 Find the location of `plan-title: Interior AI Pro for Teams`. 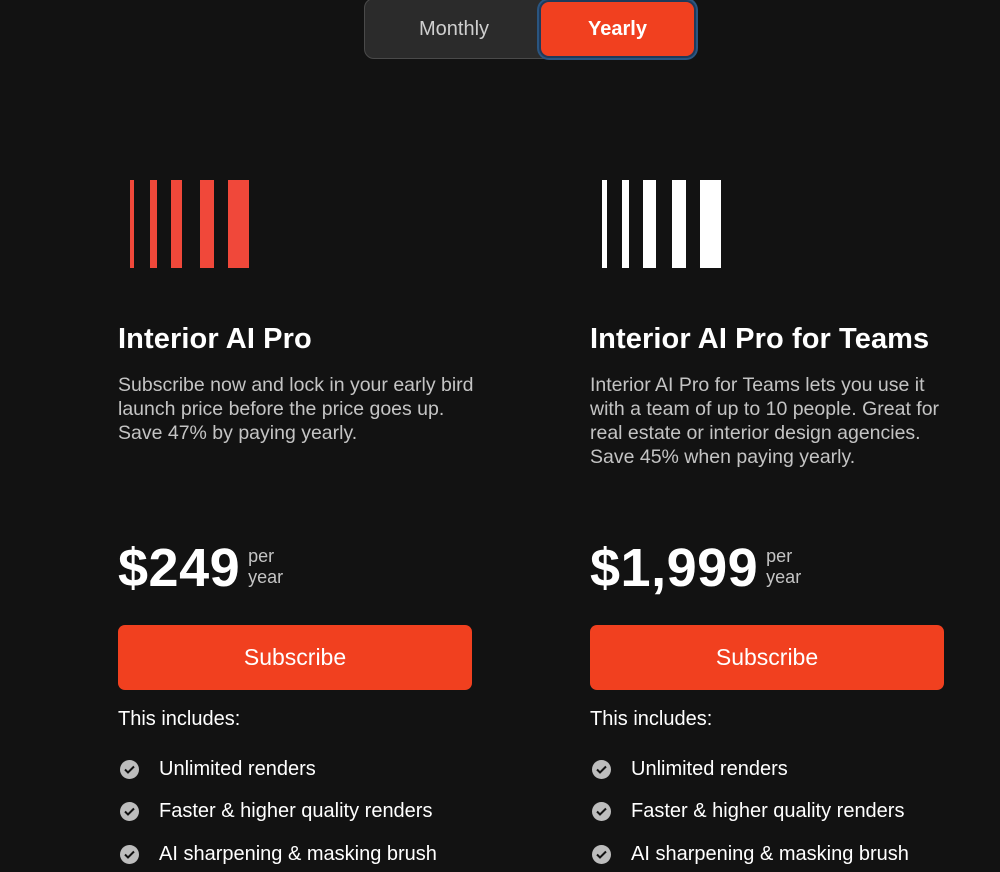

plan-title: Interior AI Pro for Teams is located at coordinates (760, 339).